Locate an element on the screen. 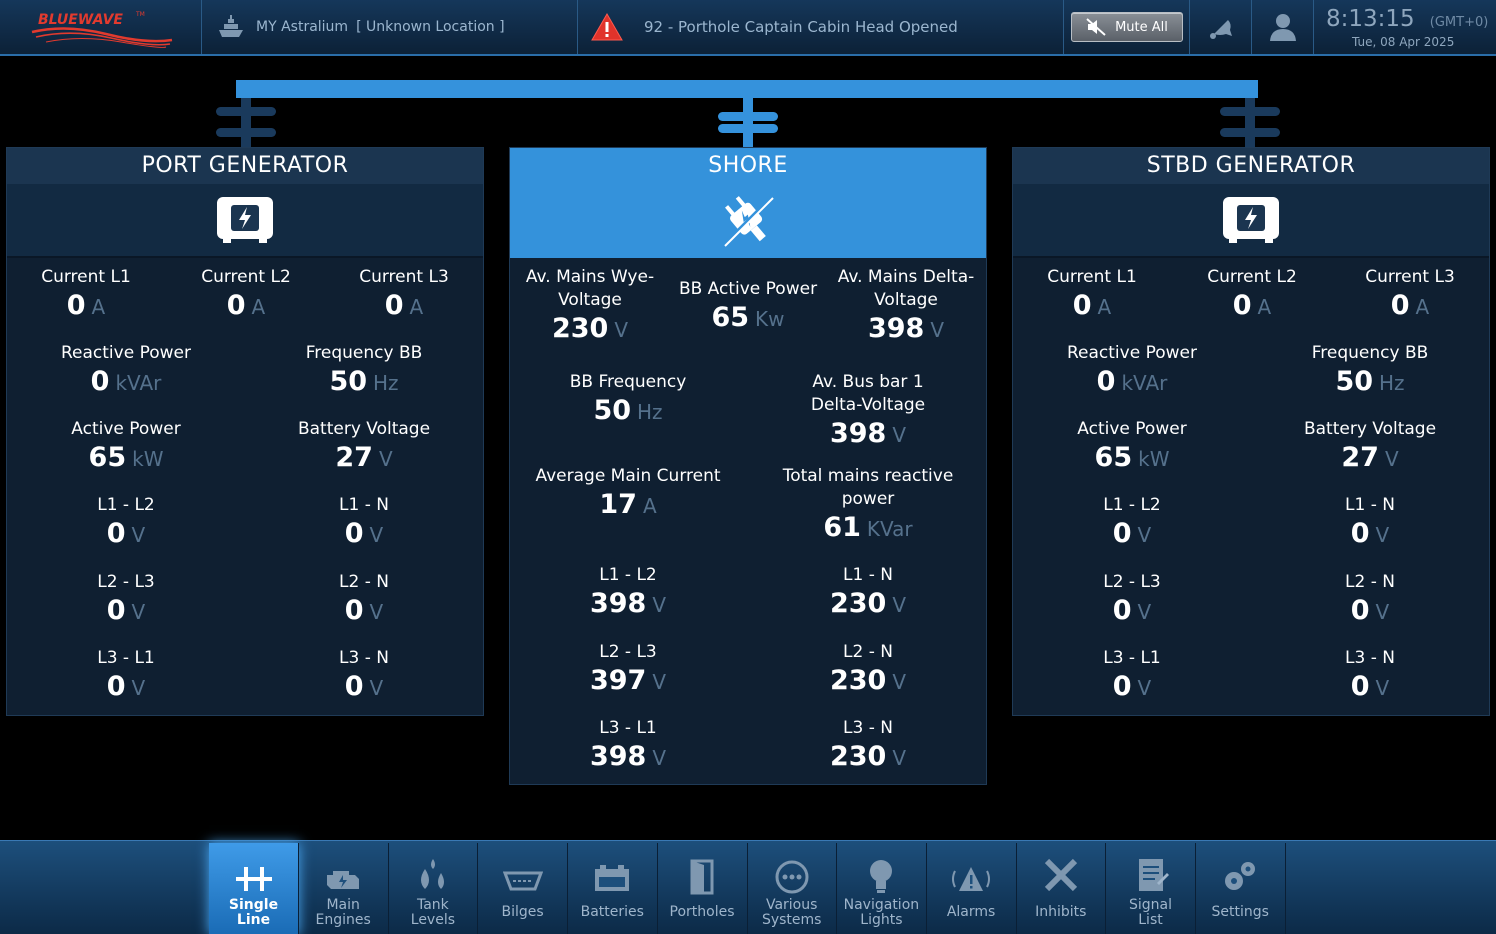 This screenshot has height=934, width=1496. nav-item-tank-levels: Tank Levels is located at coordinates (433, 888).